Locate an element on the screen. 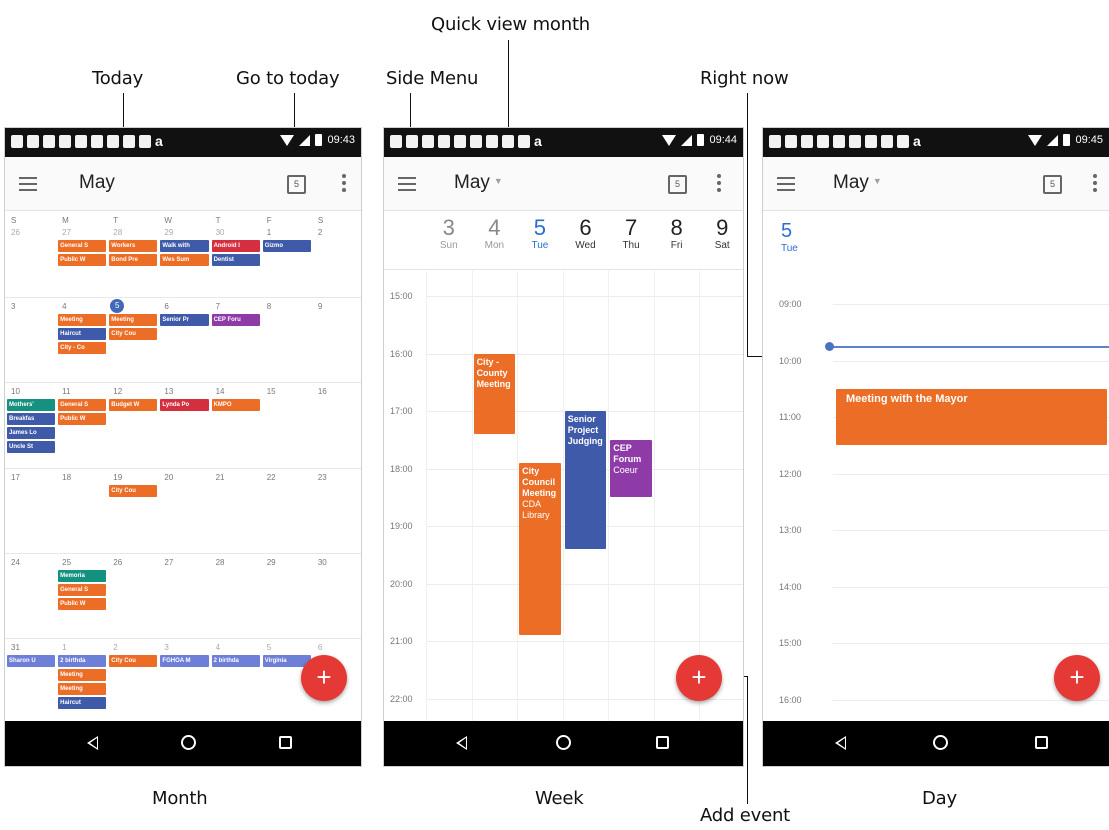 This screenshot has width=1109, height=830. event-chip: Lynda Po is located at coordinates (184, 405).